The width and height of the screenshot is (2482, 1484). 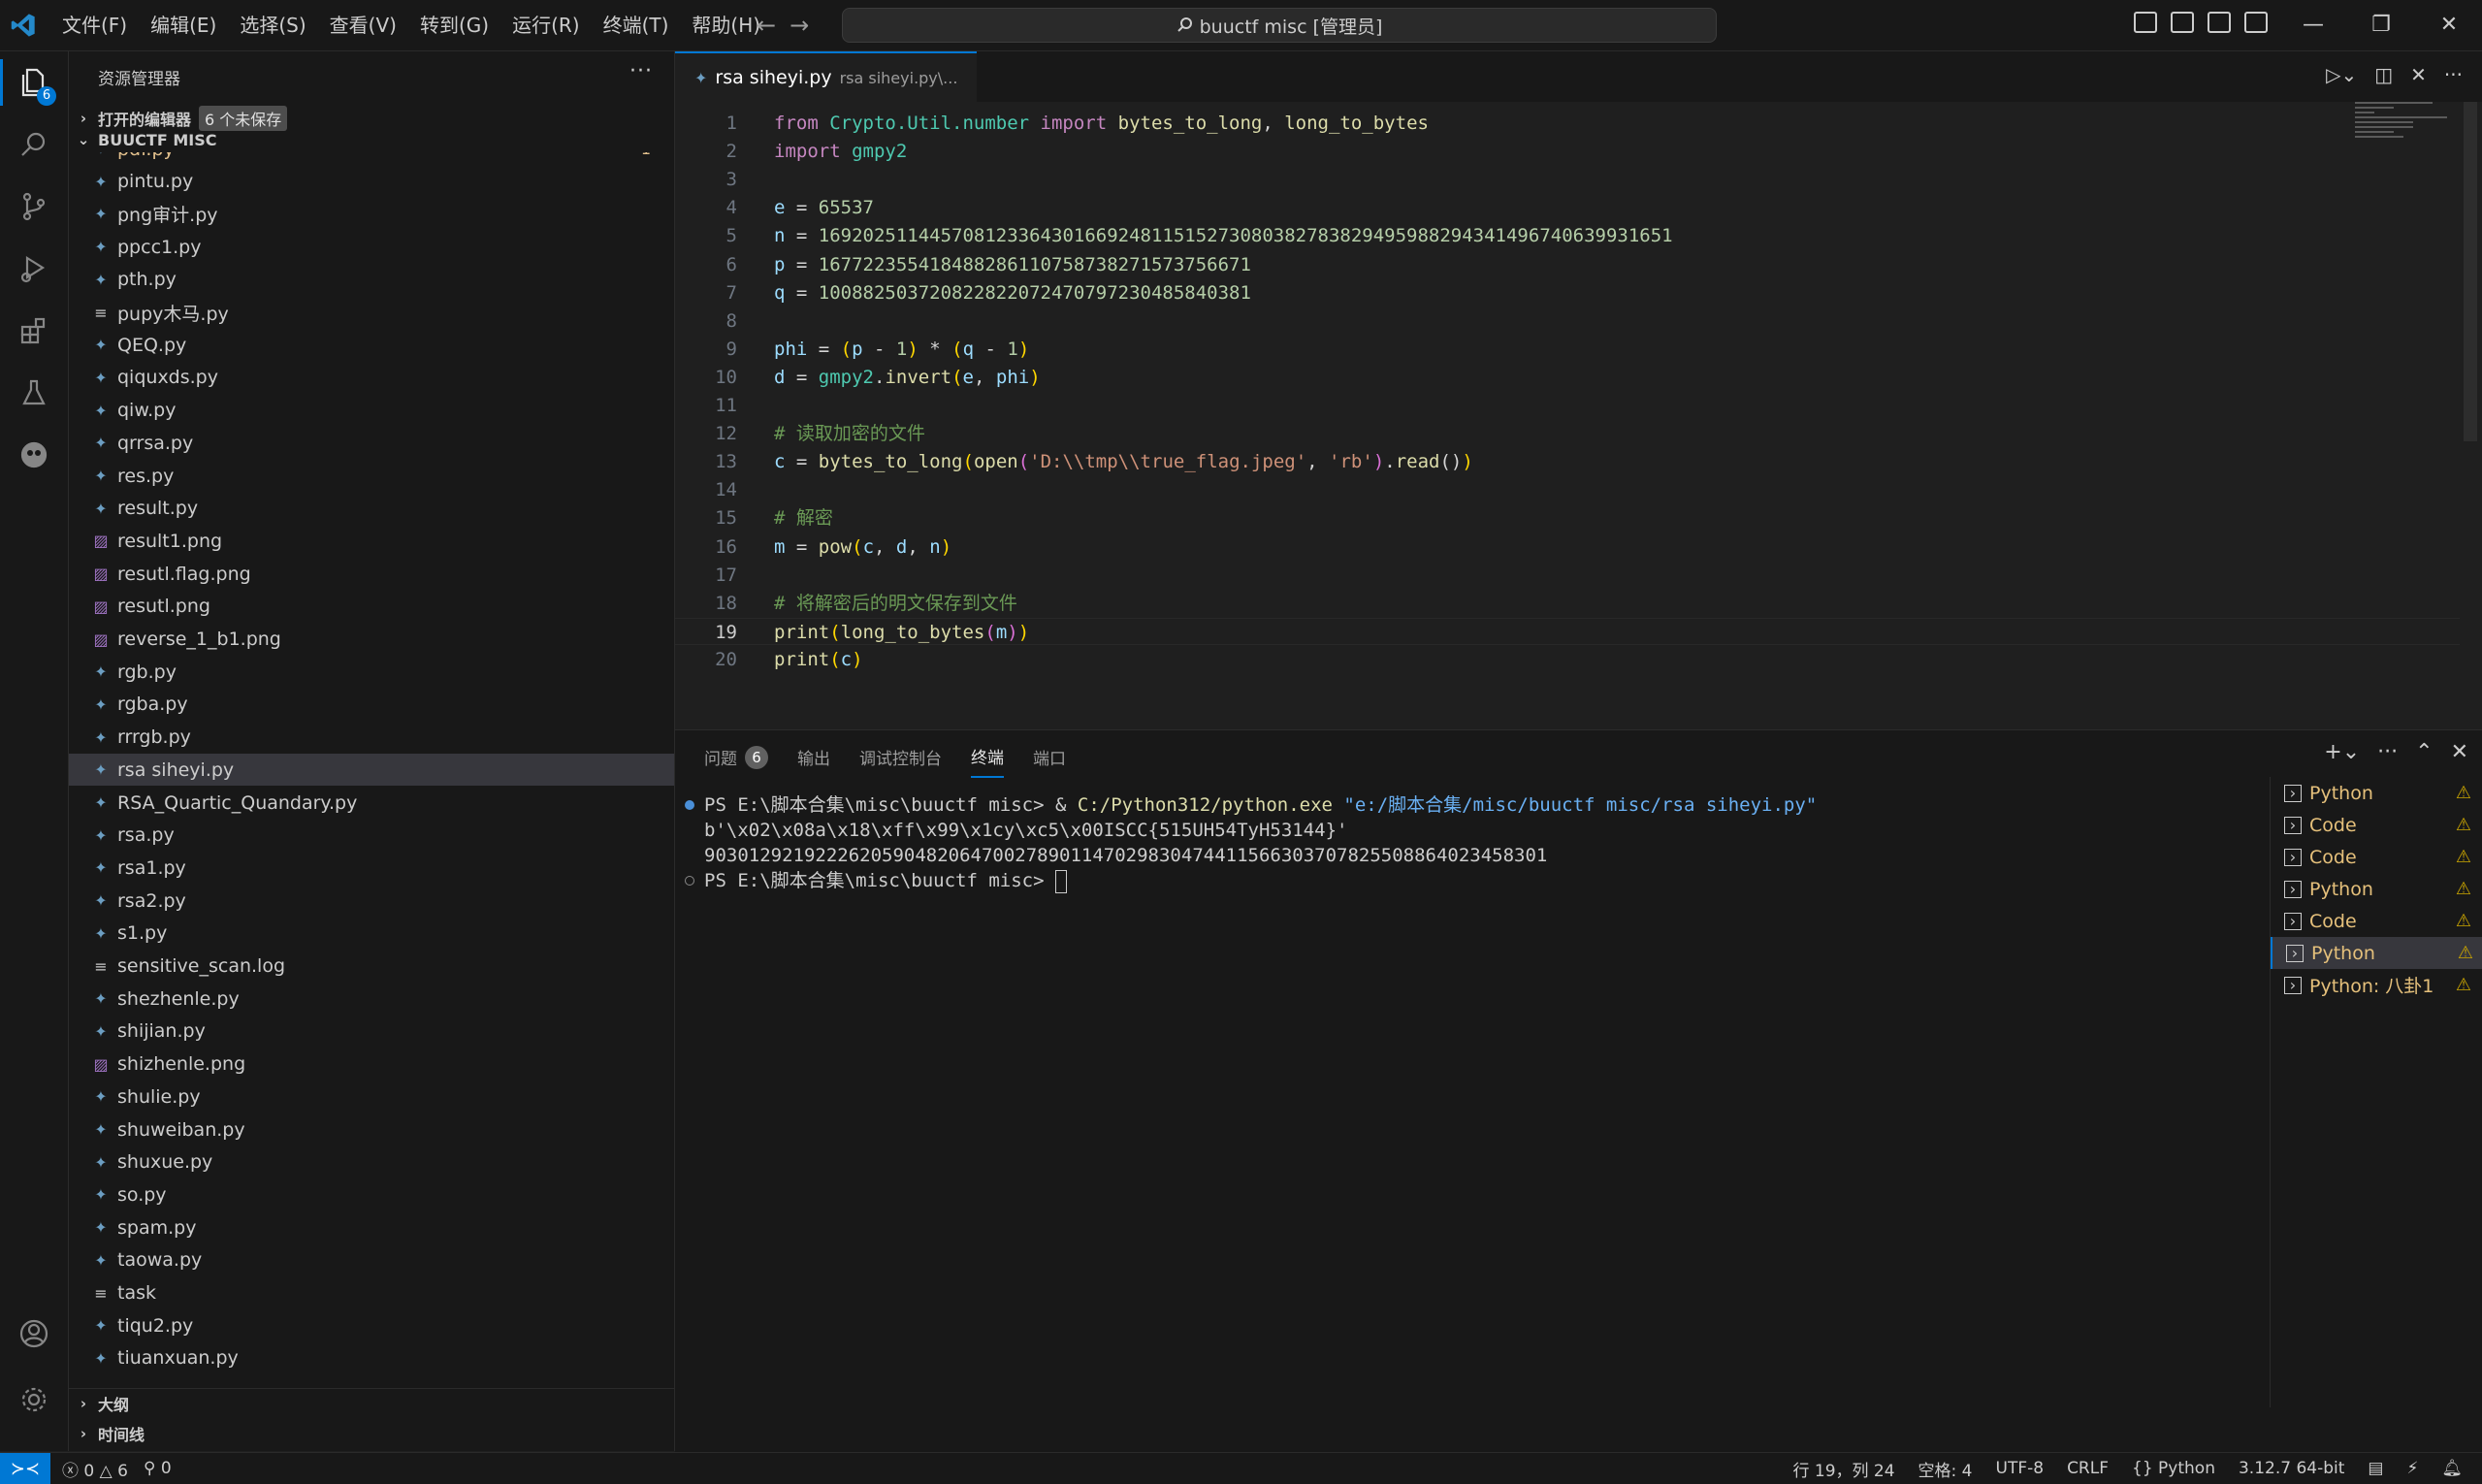 What do you see at coordinates (371, 803) in the screenshot?
I see `file-item: ✦RSA_Quartic_Quandary.py` at bounding box center [371, 803].